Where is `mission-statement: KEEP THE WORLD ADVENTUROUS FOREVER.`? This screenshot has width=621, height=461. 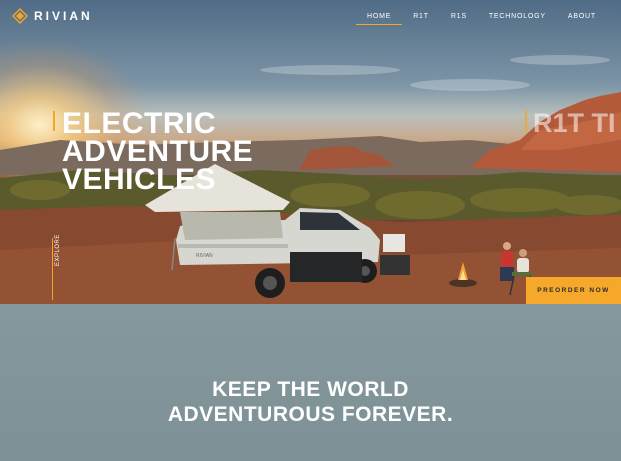
mission-statement: KEEP THE WORLD ADVENTUROUS FOREVER. is located at coordinates (310, 402).